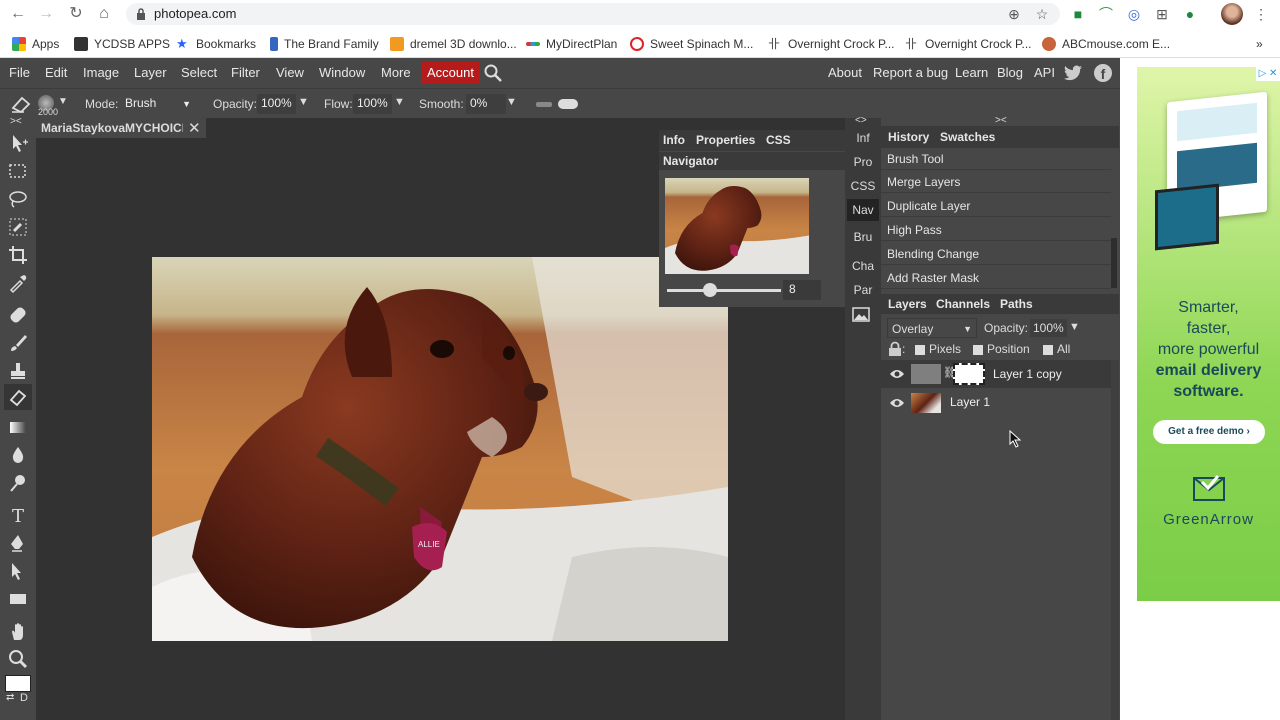 This screenshot has height=720, width=1280. Describe the element at coordinates (18, 143) in the screenshot. I see `move-tool-icon` at that location.